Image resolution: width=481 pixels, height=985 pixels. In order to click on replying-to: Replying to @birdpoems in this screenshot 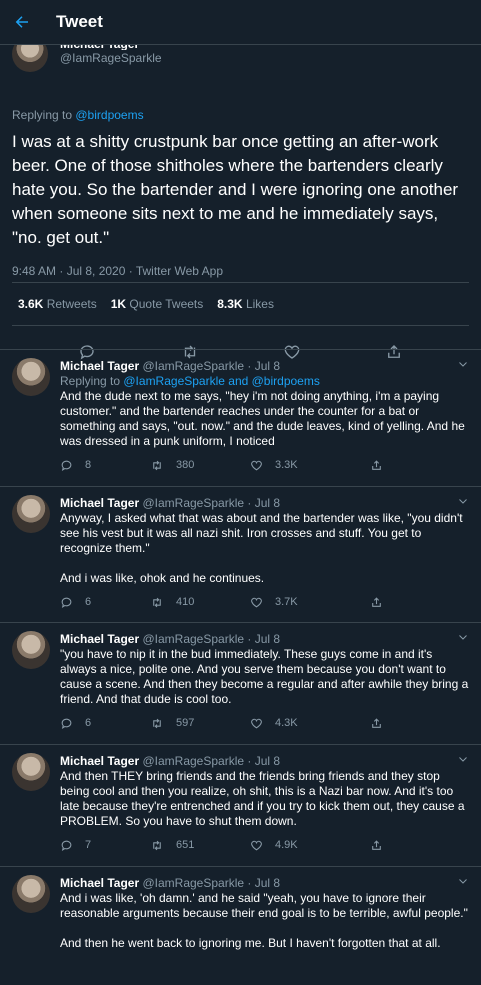, I will do `click(240, 115)`.